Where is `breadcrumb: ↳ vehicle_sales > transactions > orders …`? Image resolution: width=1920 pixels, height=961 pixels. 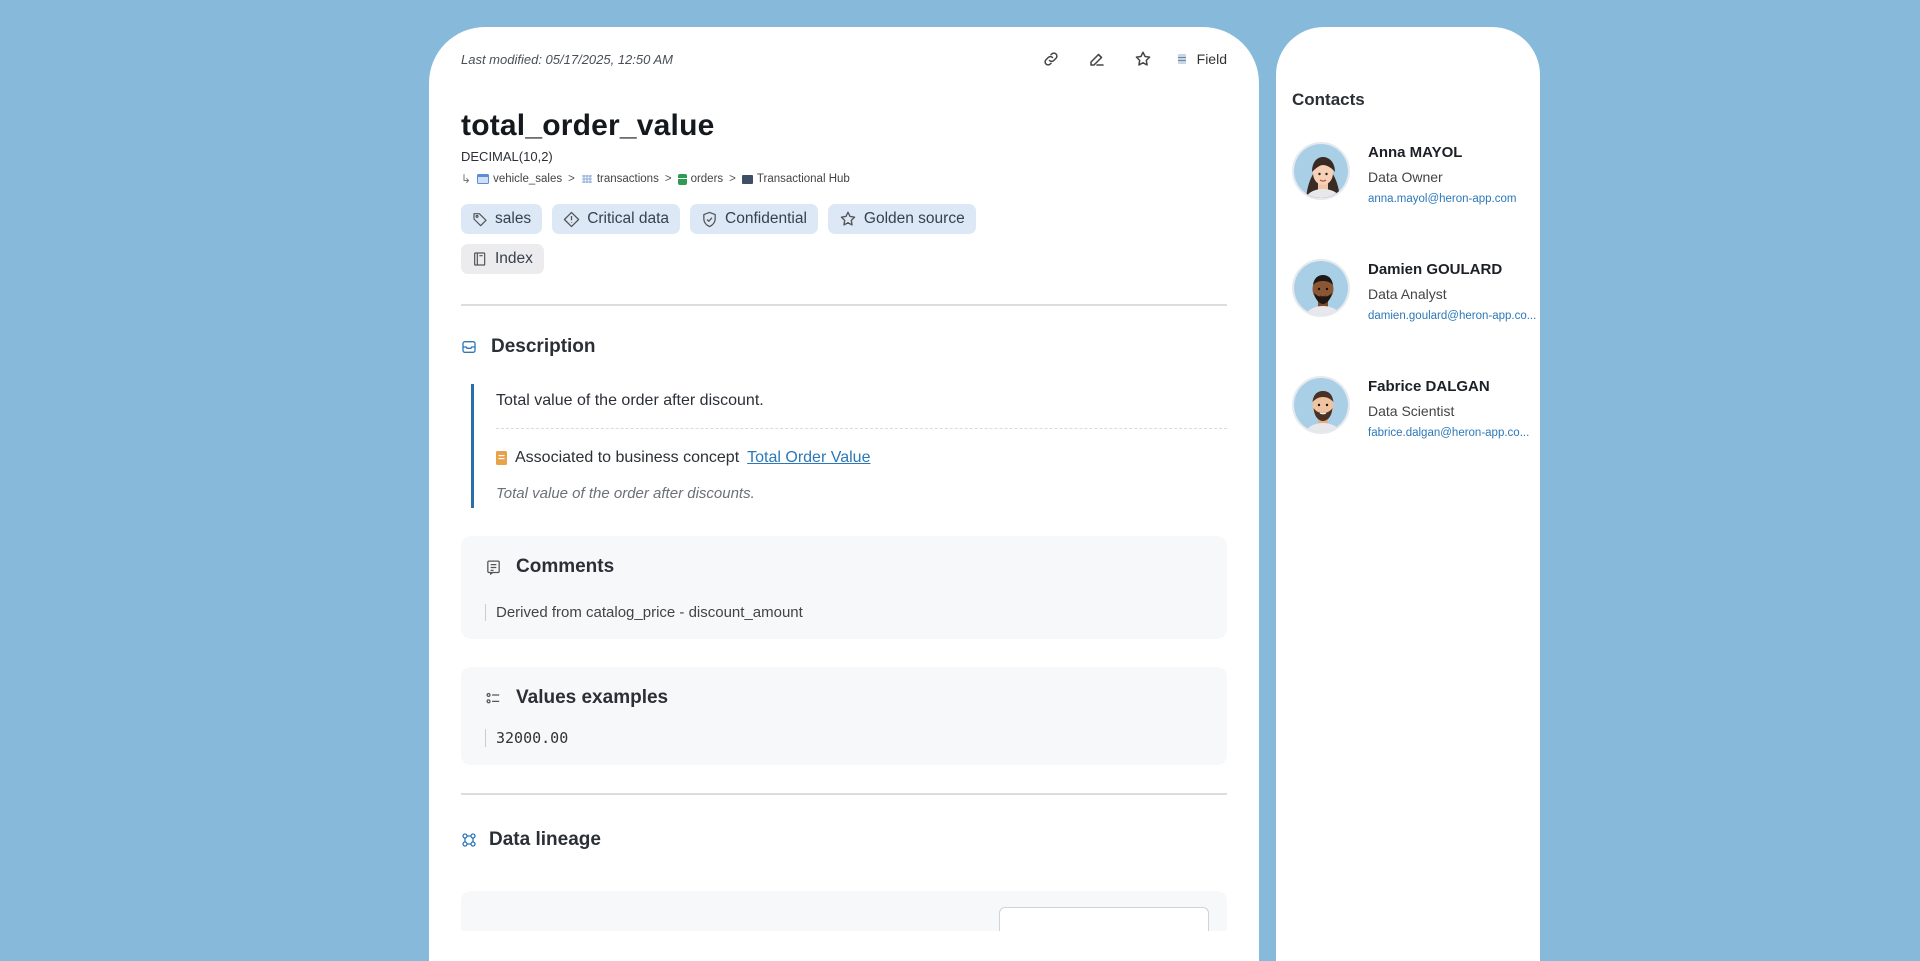
breadcrumb: ↳ vehicle_sales > transactions > orders … is located at coordinates (655, 179).